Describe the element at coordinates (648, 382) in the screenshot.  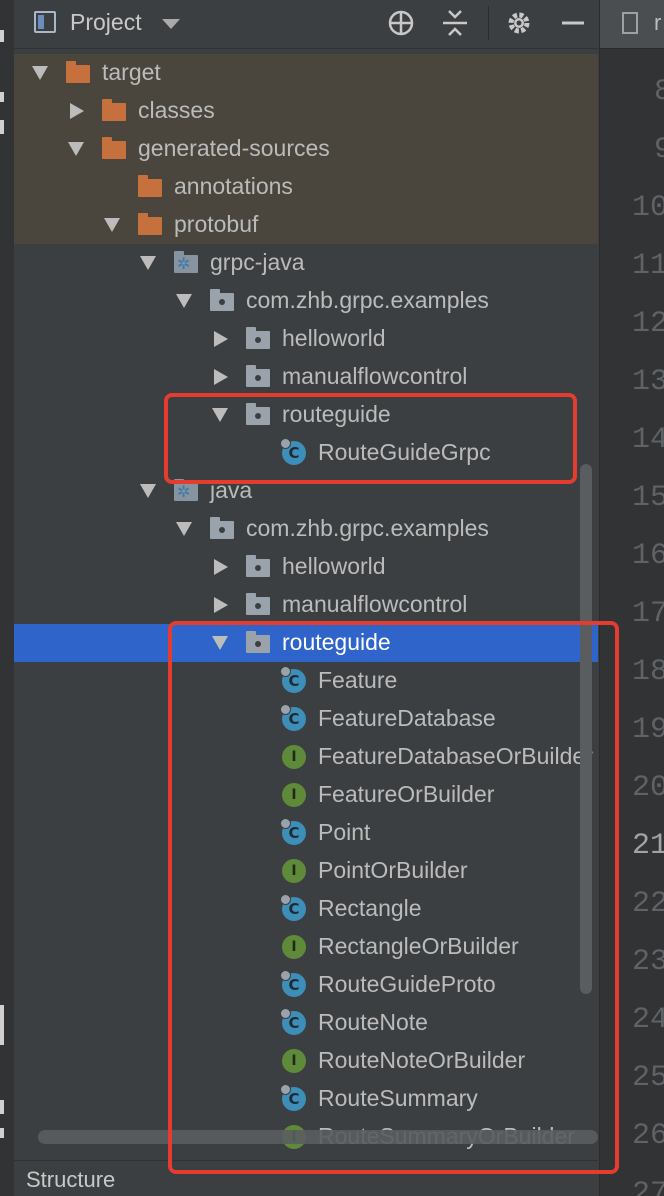
I see `line-number: 13` at that location.